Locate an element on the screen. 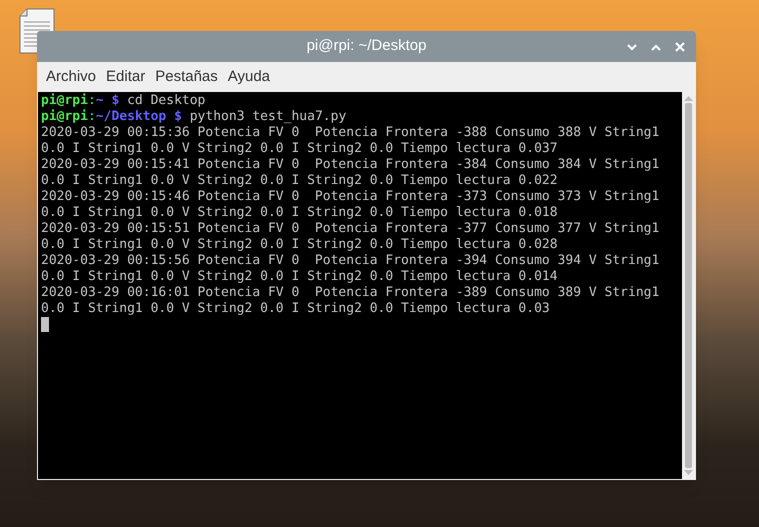  prompt-path: ~/Desktop is located at coordinates (131, 116).